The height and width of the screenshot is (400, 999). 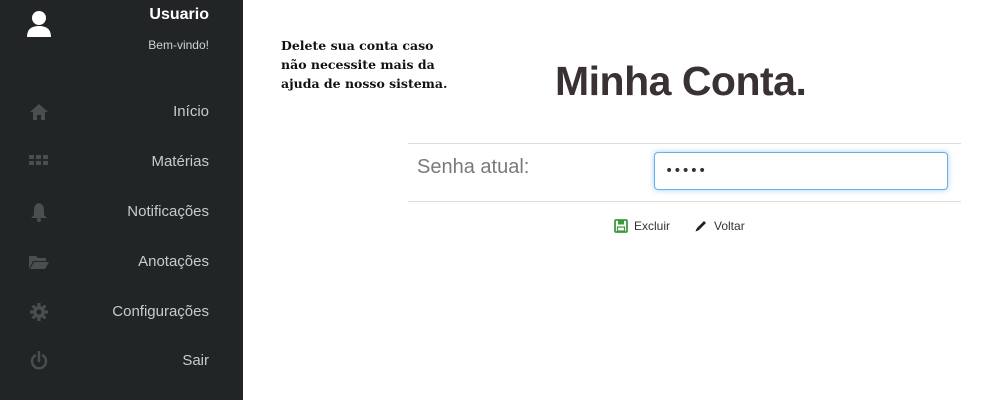 I want to click on grid-icon, so click(x=38, y=160).